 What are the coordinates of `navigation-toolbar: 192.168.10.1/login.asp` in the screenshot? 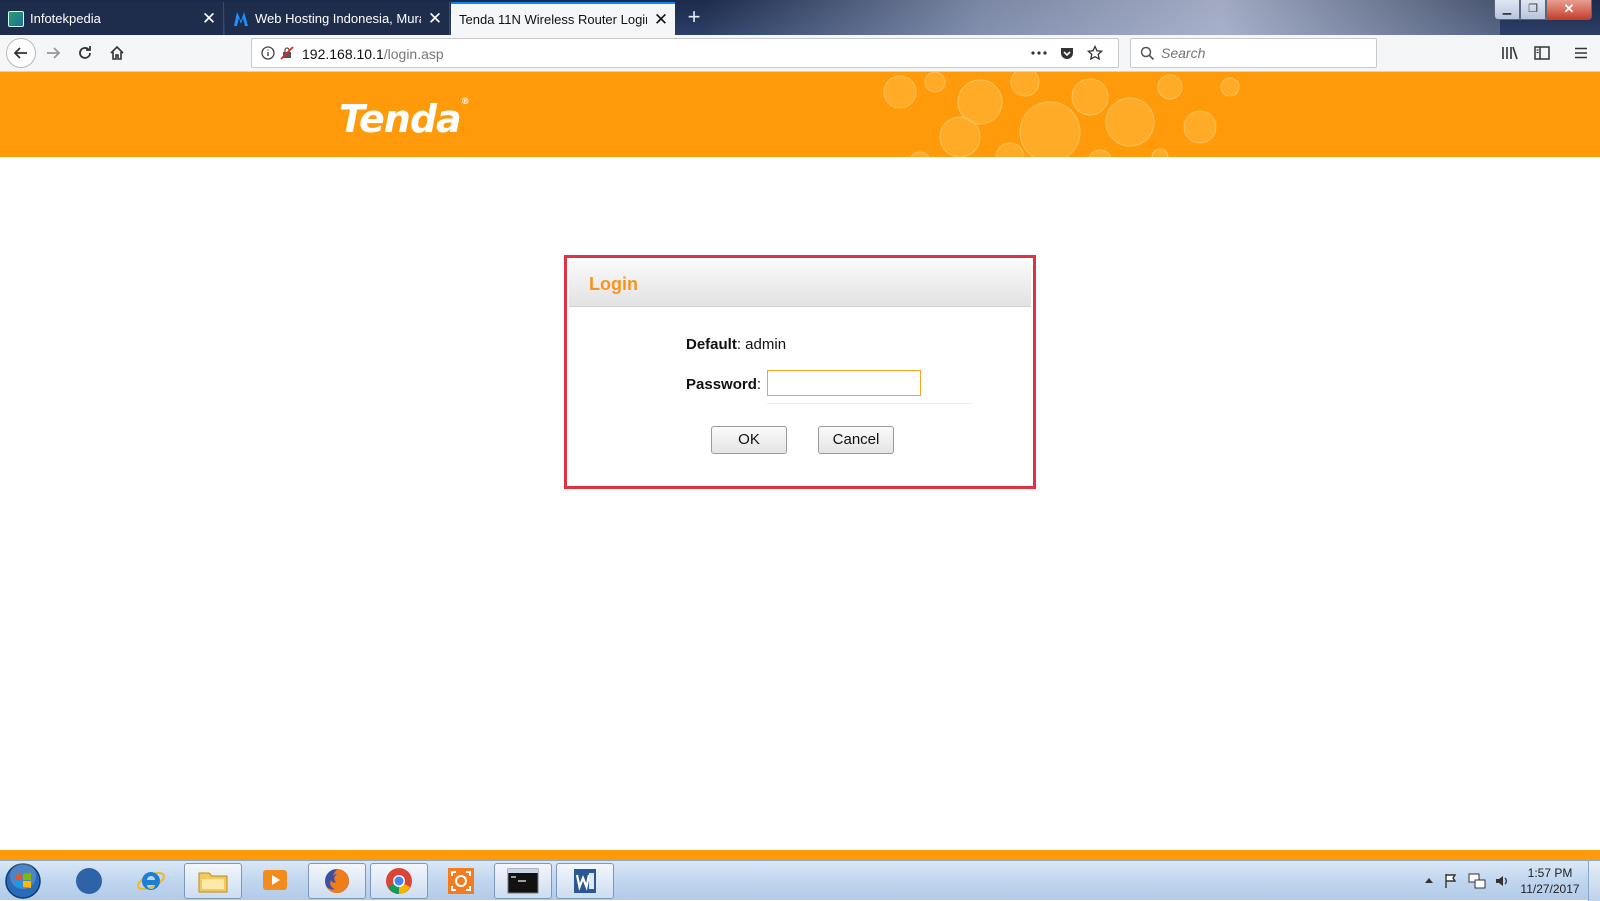 It's located at (800, 53).